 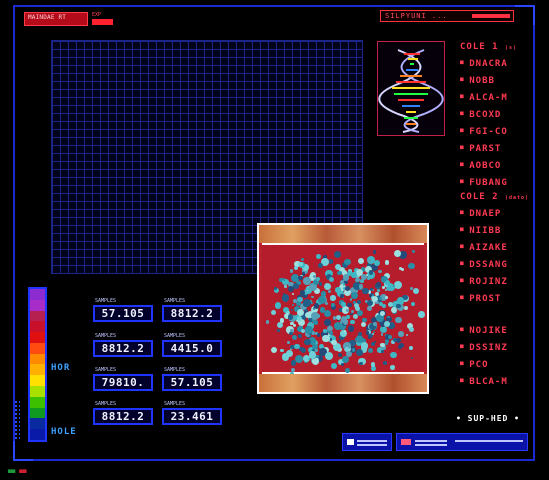 I want to click on side-item: DSSANG, so click(x=500, y=263).